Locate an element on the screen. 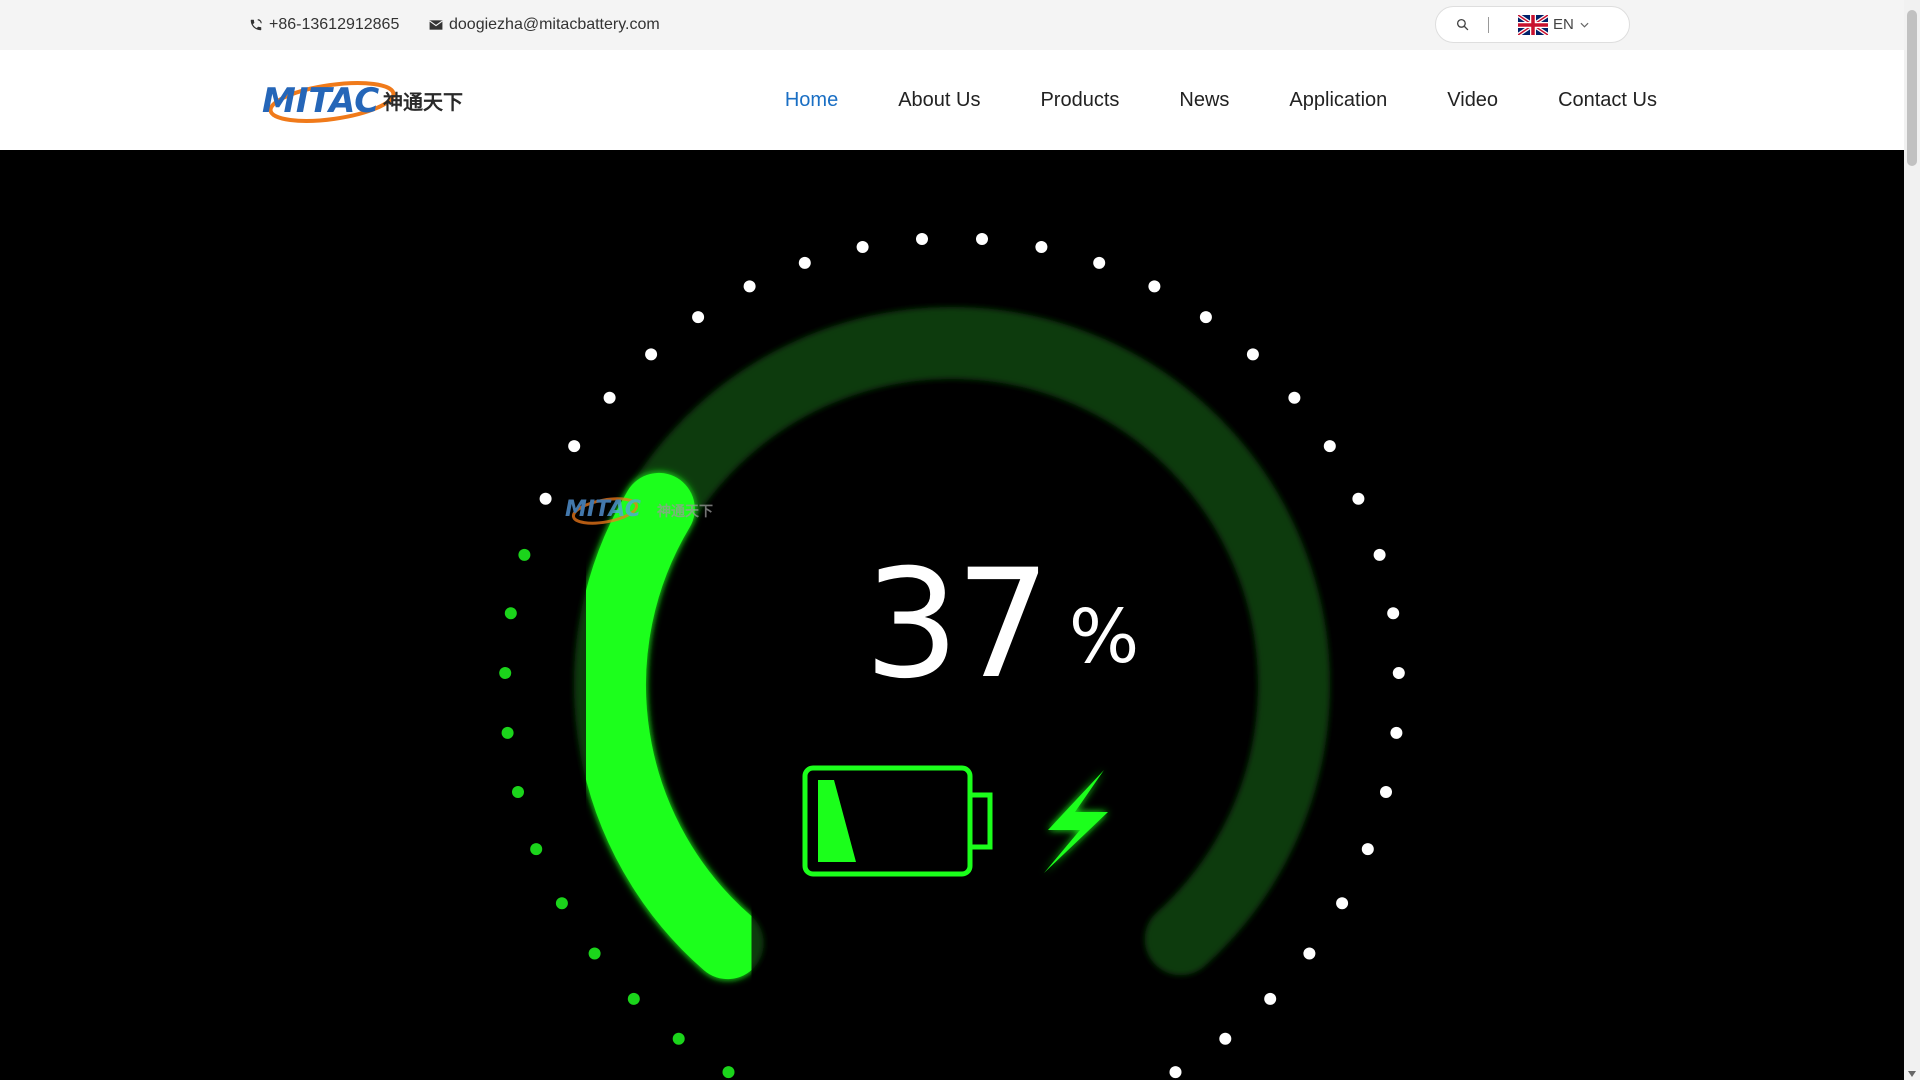 The height and width of the screenshot is (1080, 1920). mitac-logo-graphic: MITAC 神通天下 is located at coordinates (362, 102).